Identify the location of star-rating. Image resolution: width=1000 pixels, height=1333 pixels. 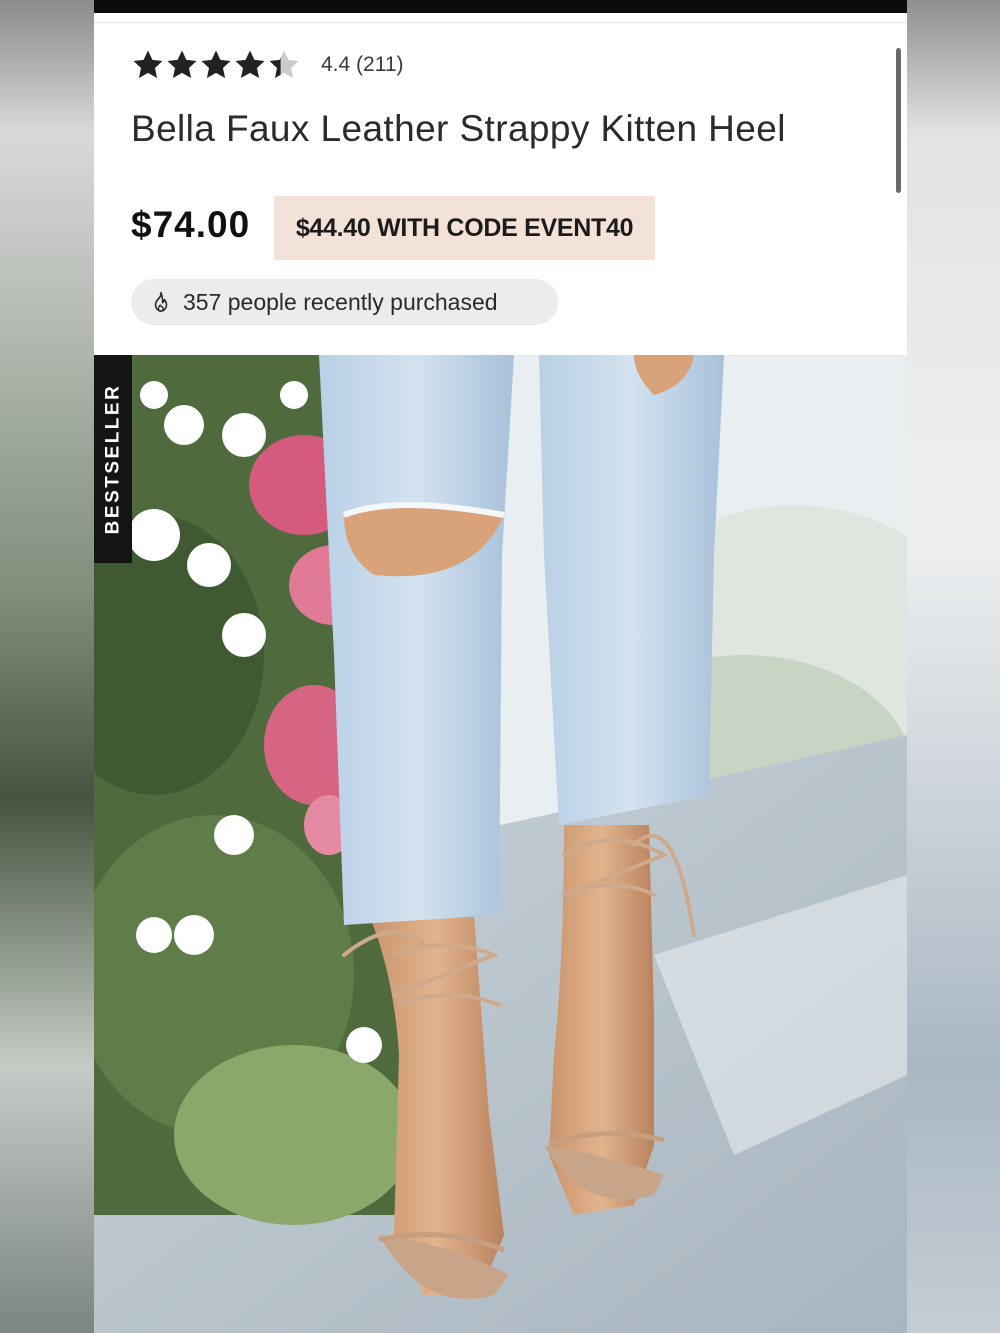
(216, 65).